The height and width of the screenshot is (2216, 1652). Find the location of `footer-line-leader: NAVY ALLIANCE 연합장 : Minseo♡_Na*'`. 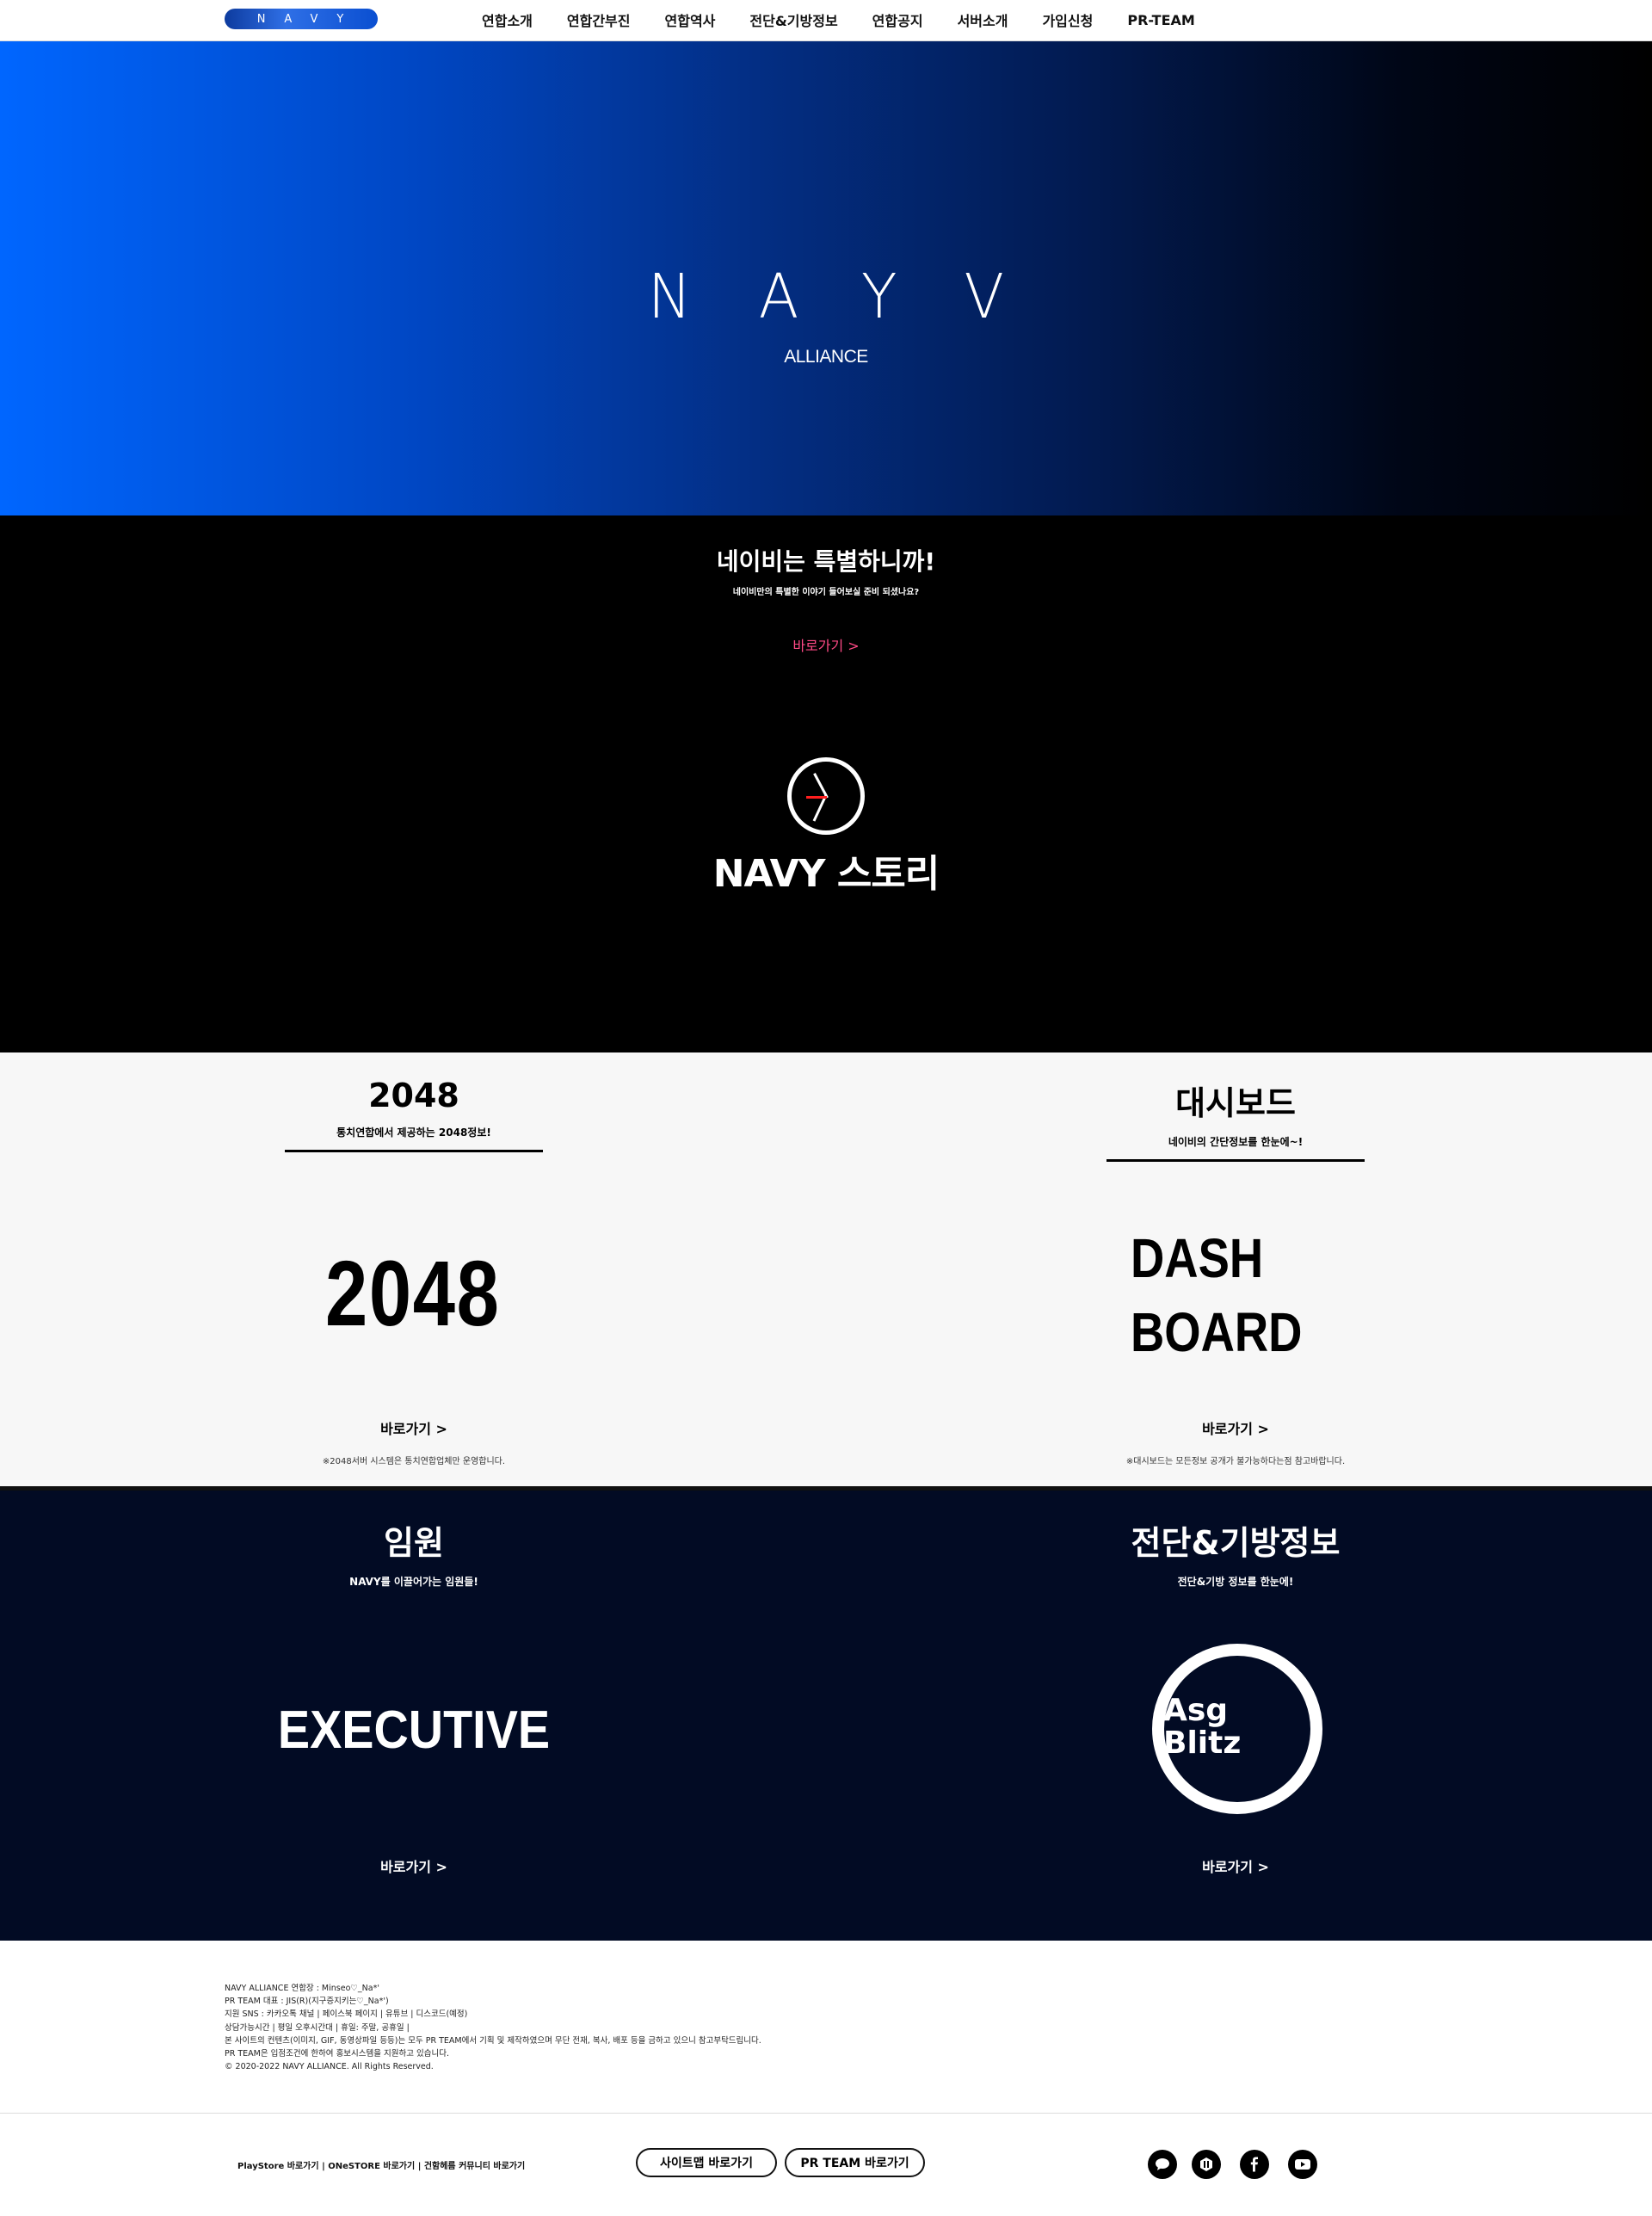

footer-line-leader: NAVY ALLIANCE 연합장 : Minseo♡_Na*' is located at coordinates (302, 1988).